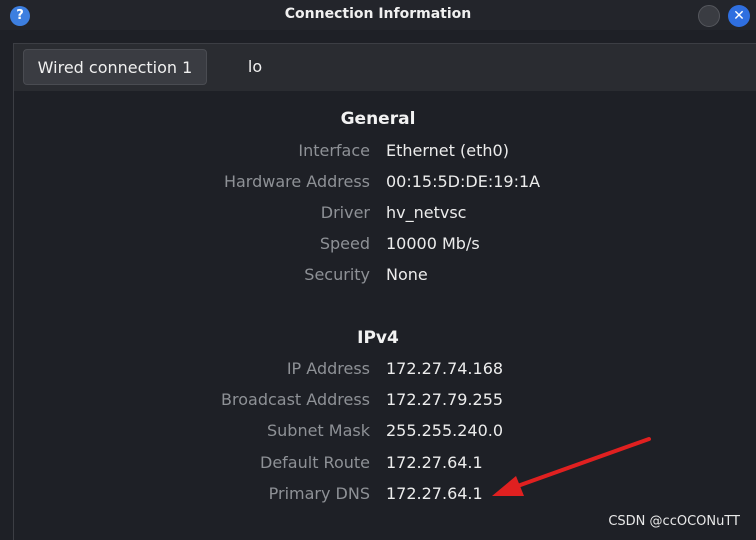 The image size is (756, 540). Describe the element at coordinates (674, 521) in the screenshot. I see `watermark: CSDN @ccOCONuTT` at that location.